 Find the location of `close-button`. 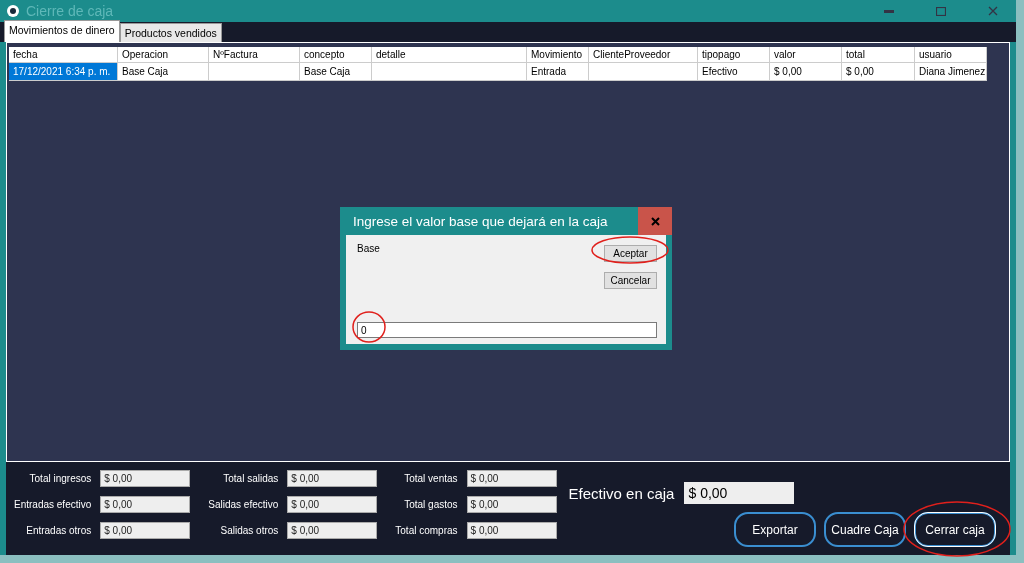

close-button is located at coordinates (655, 221).